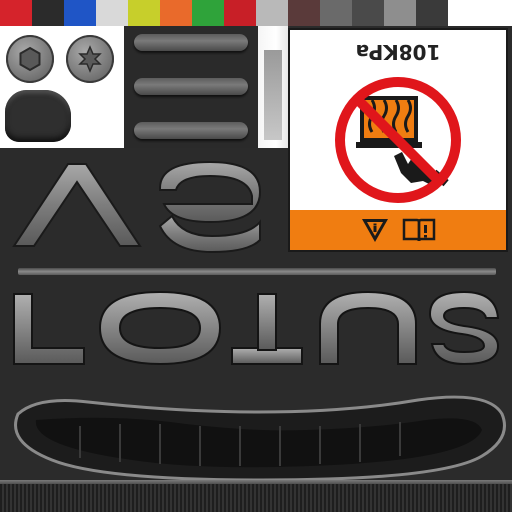  Describe the element at coordinates (398, 52) in the screenshot. I see `pressure-text: 108KPa` at that location.